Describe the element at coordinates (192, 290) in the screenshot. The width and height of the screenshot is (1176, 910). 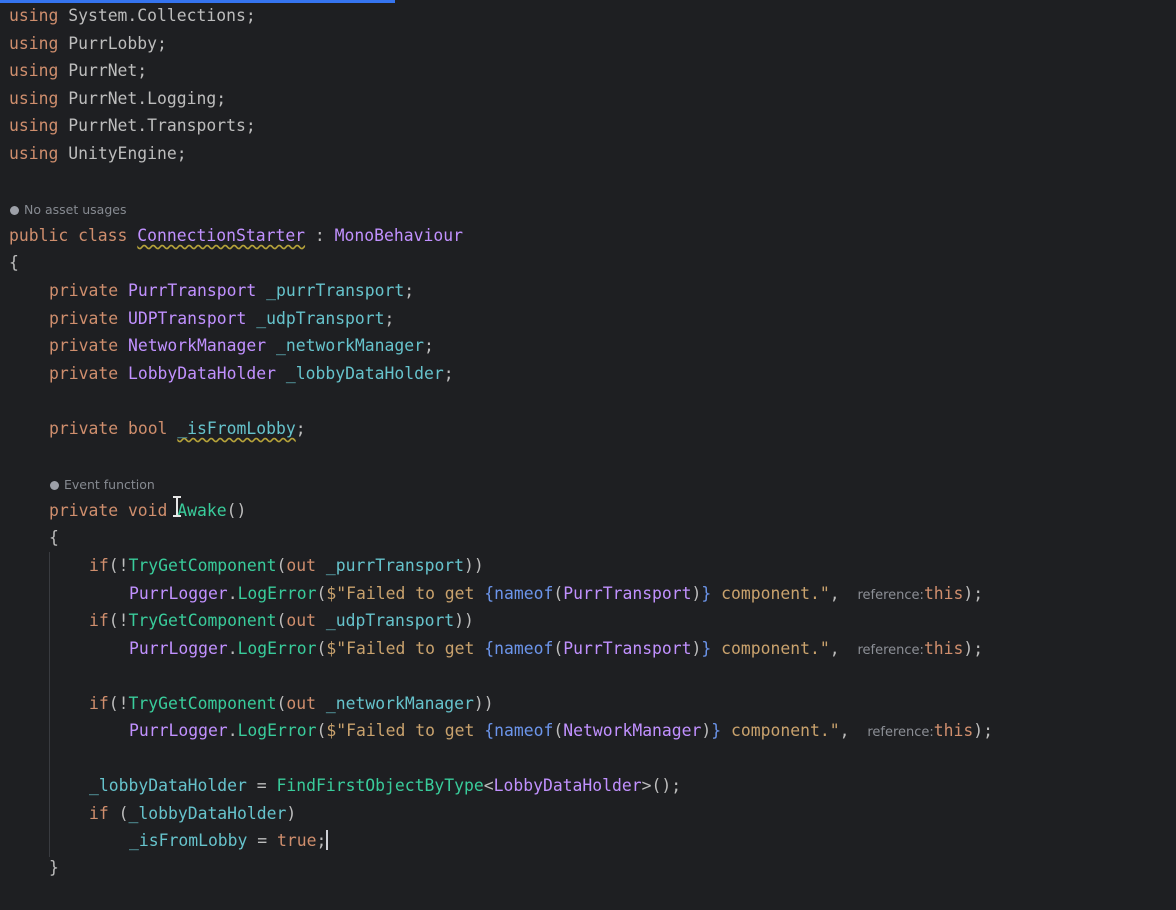
I see `field-type: PurrTransport` at that location.